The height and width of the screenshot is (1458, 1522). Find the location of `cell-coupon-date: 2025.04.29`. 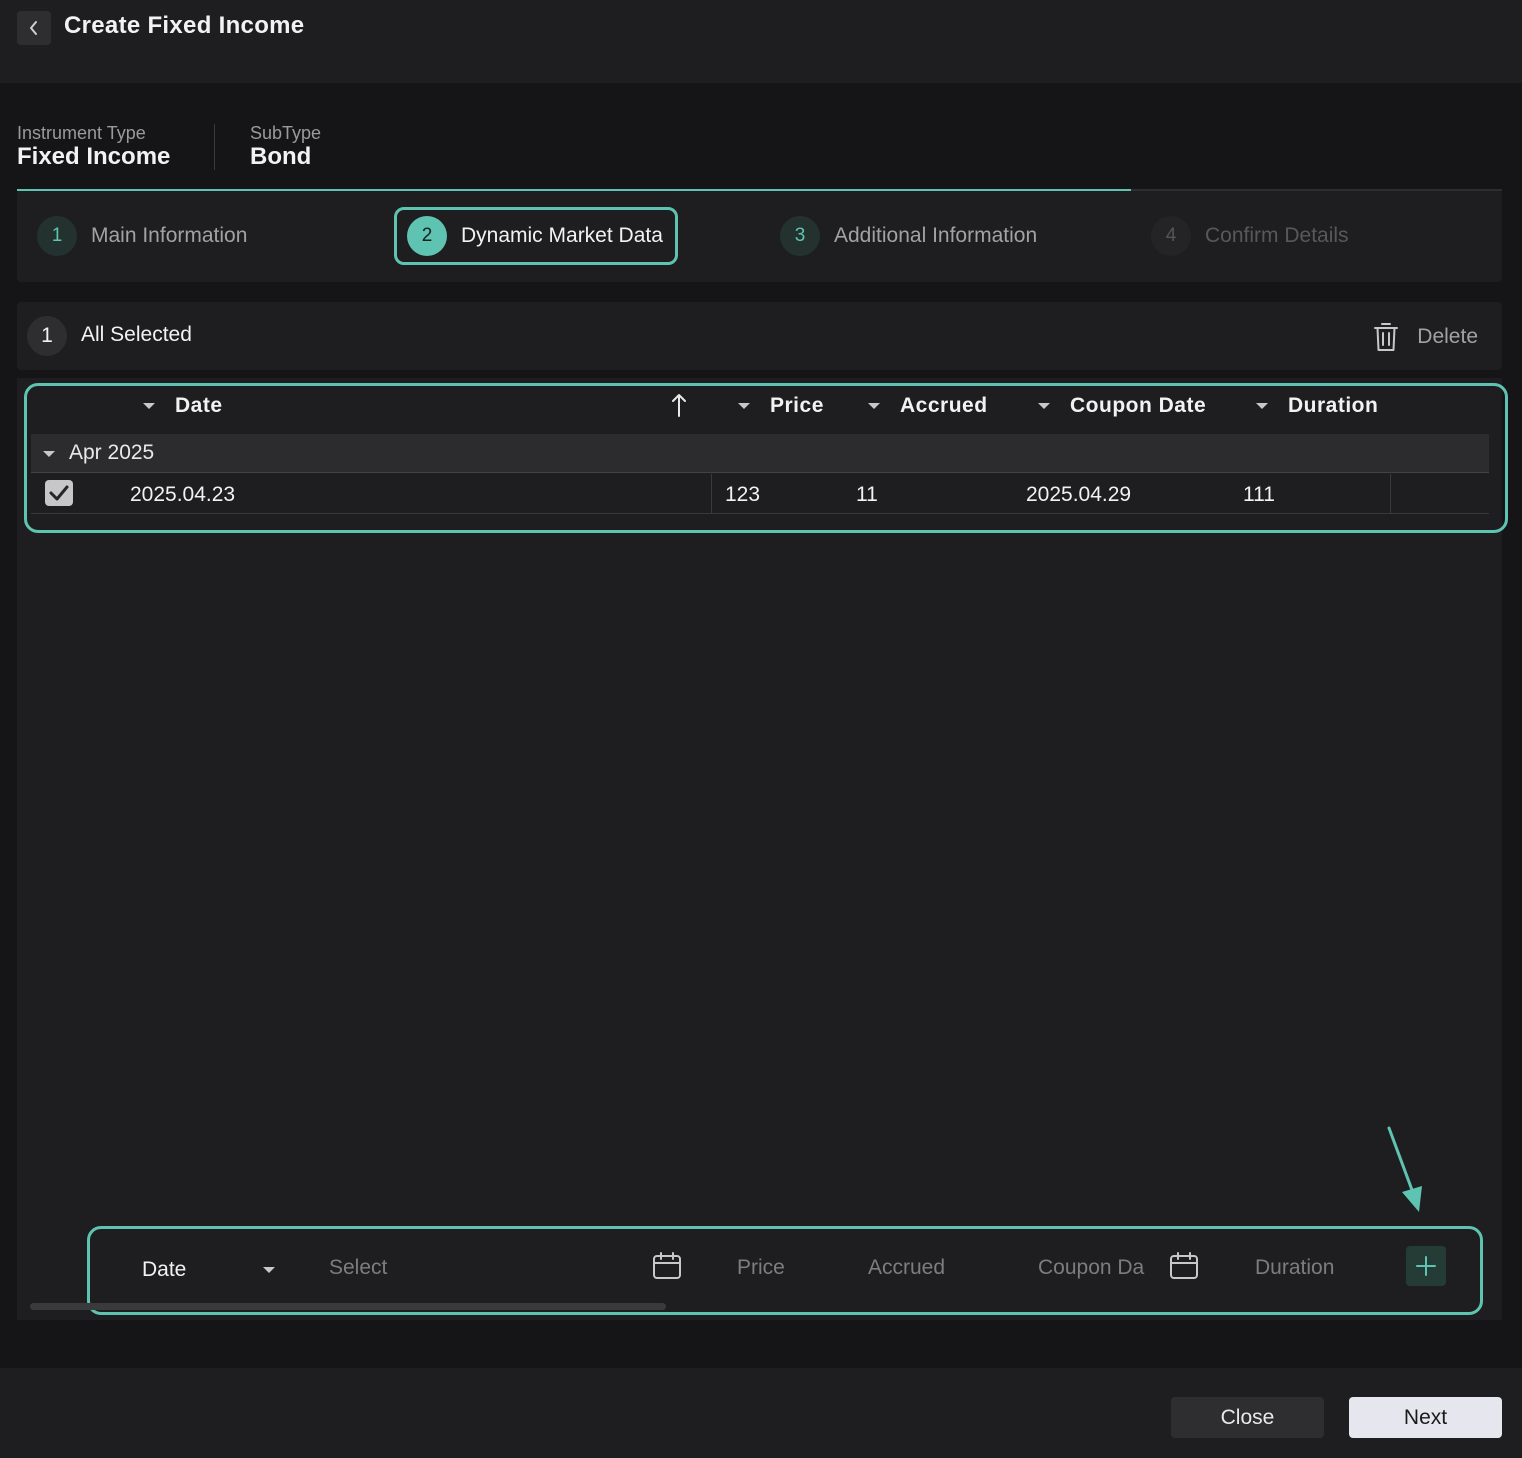

cell-coupon-date: 2025.04.29 is located at coordinates (1079, 494).